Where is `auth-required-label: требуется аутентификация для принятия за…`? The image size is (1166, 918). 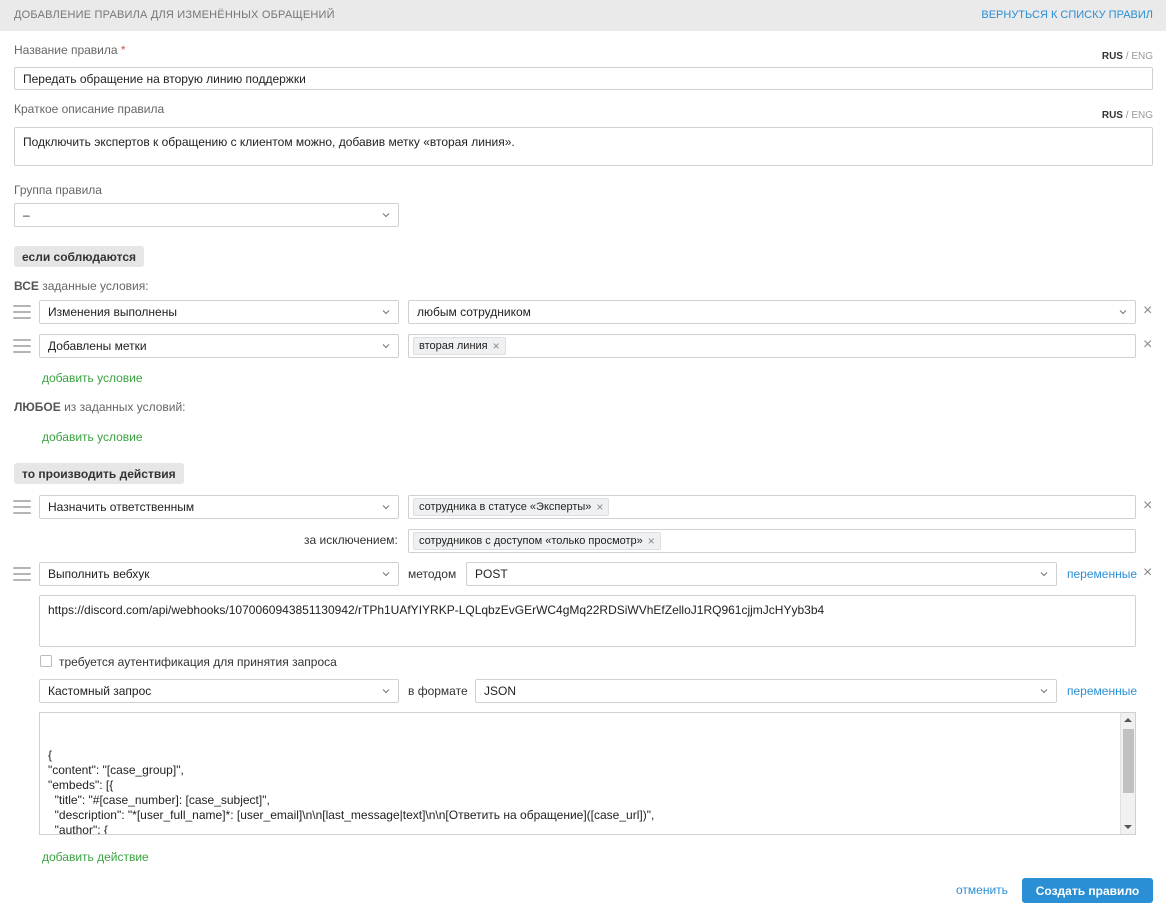 auth-required-label: требуется аутентификация для принятия за… is located at coordinates (198, 662).